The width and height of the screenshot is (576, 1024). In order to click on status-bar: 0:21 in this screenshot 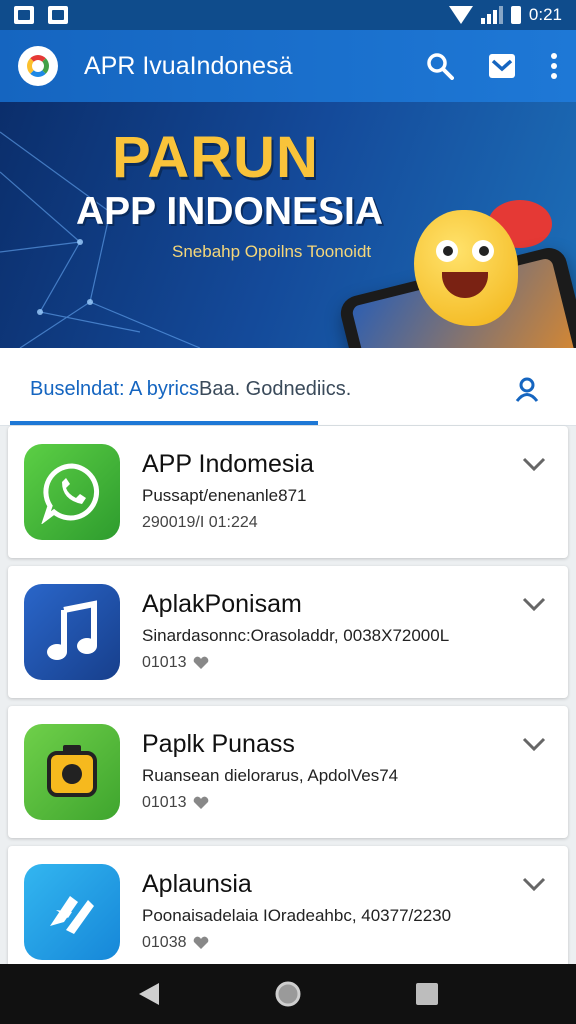, I will do `click(288, 15)`.